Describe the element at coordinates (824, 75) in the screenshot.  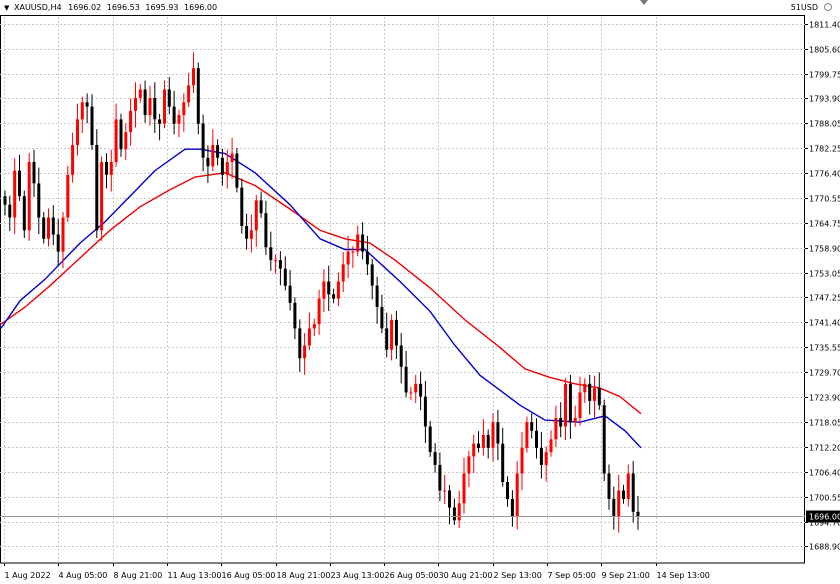
I see `price-tick-label: 1799.75` at that location.